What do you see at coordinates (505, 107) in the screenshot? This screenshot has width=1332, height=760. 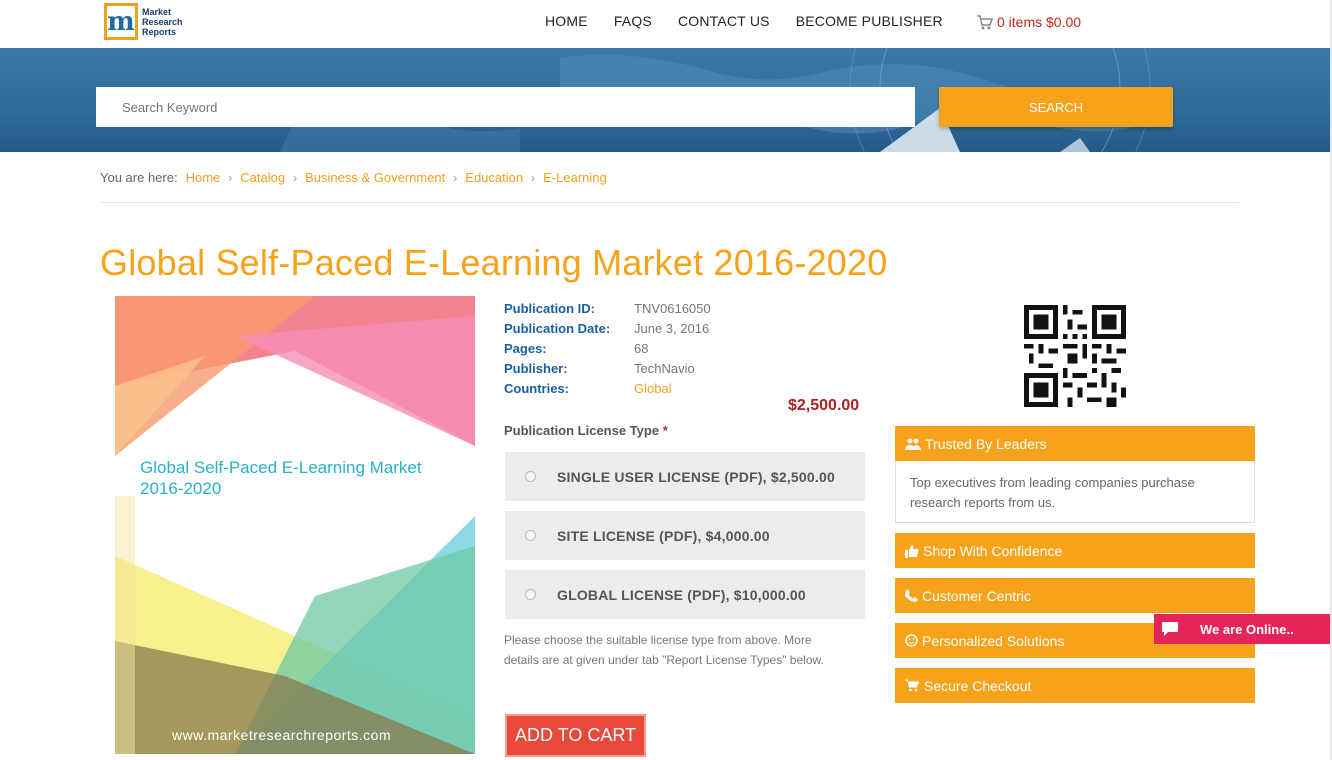 I see `search-input` at bounding box center [505, 107].